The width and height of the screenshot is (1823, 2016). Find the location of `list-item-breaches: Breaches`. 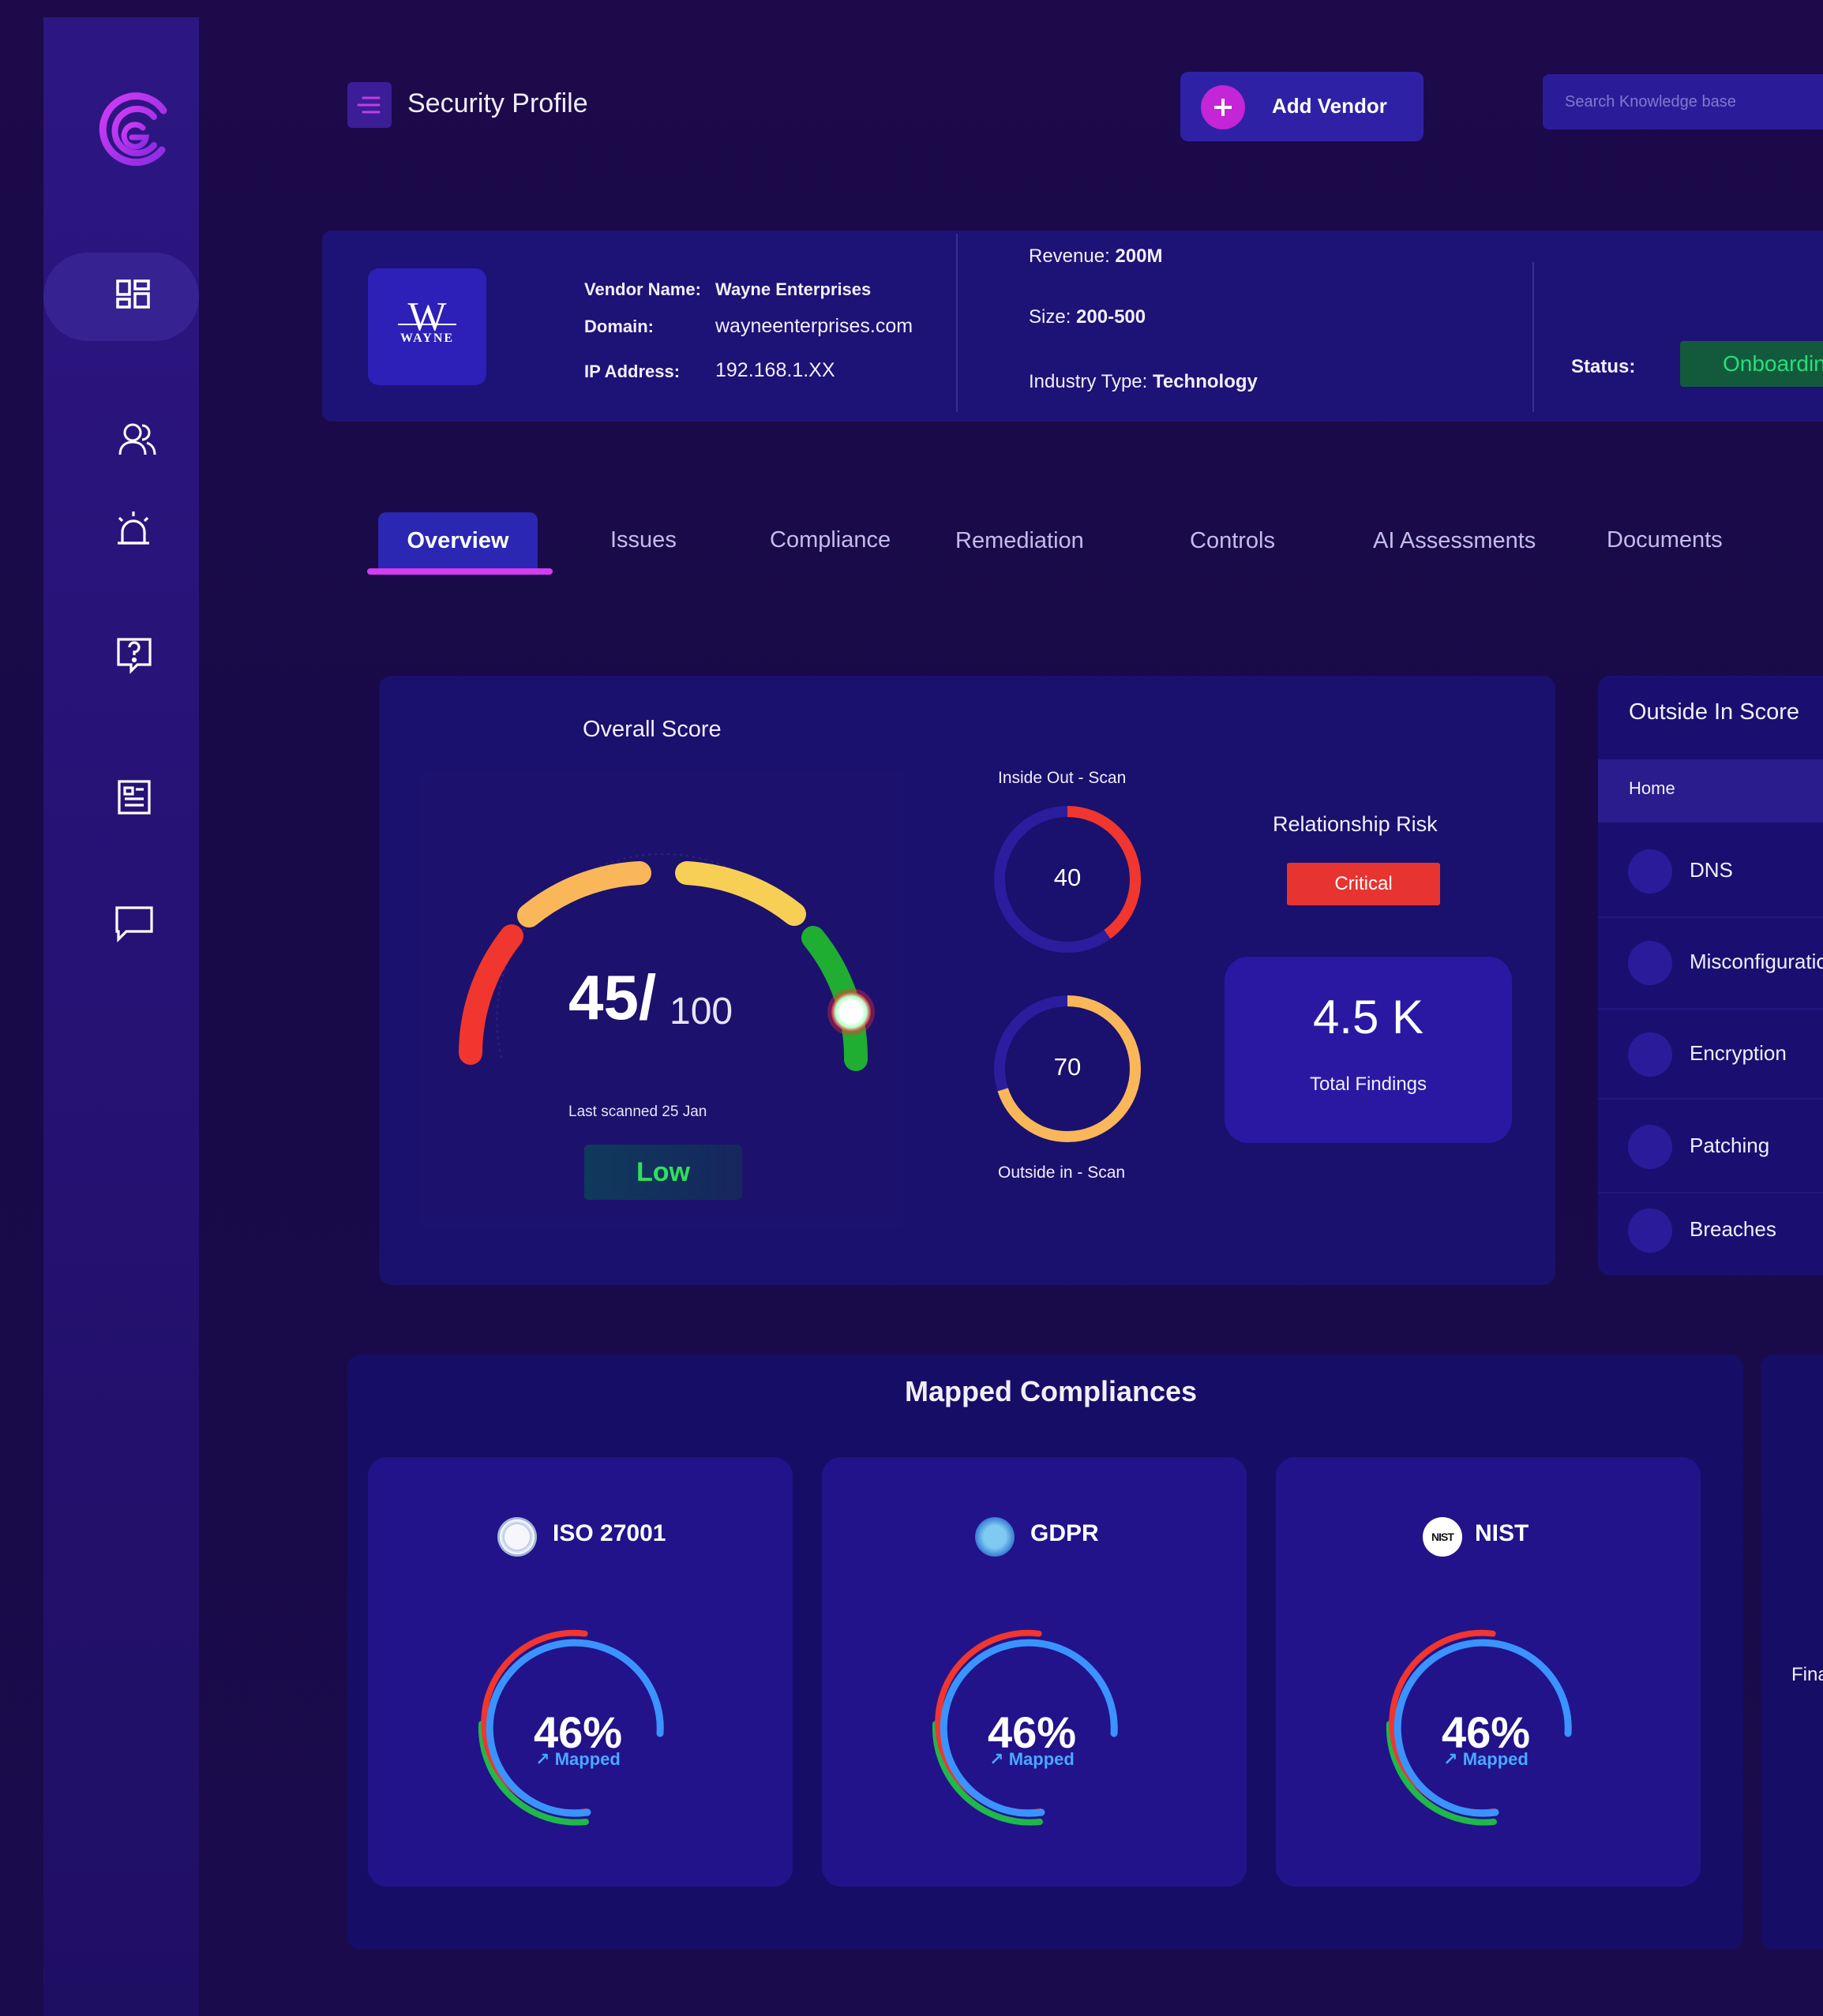

list-item-breaches: Breaches is located at coordinates (1710, 1231).